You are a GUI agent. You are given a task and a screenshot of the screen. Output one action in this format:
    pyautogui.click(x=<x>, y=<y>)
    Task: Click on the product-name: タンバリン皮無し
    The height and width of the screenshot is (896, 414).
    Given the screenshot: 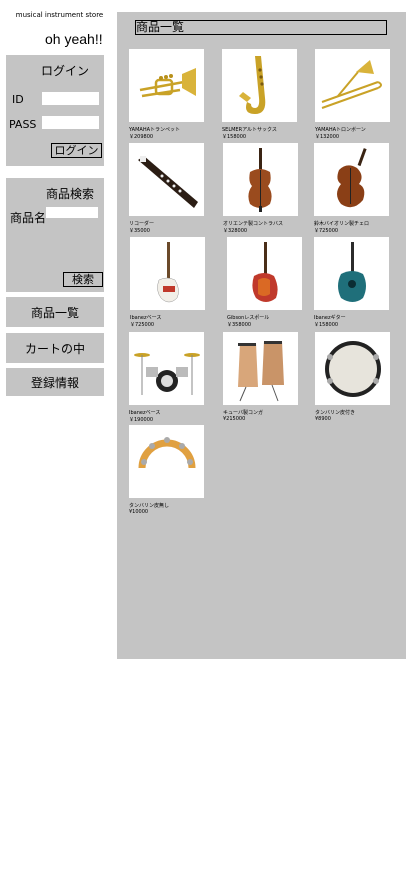 What is the action you would take?
    pyautogui.click(x=149, y=506)
    